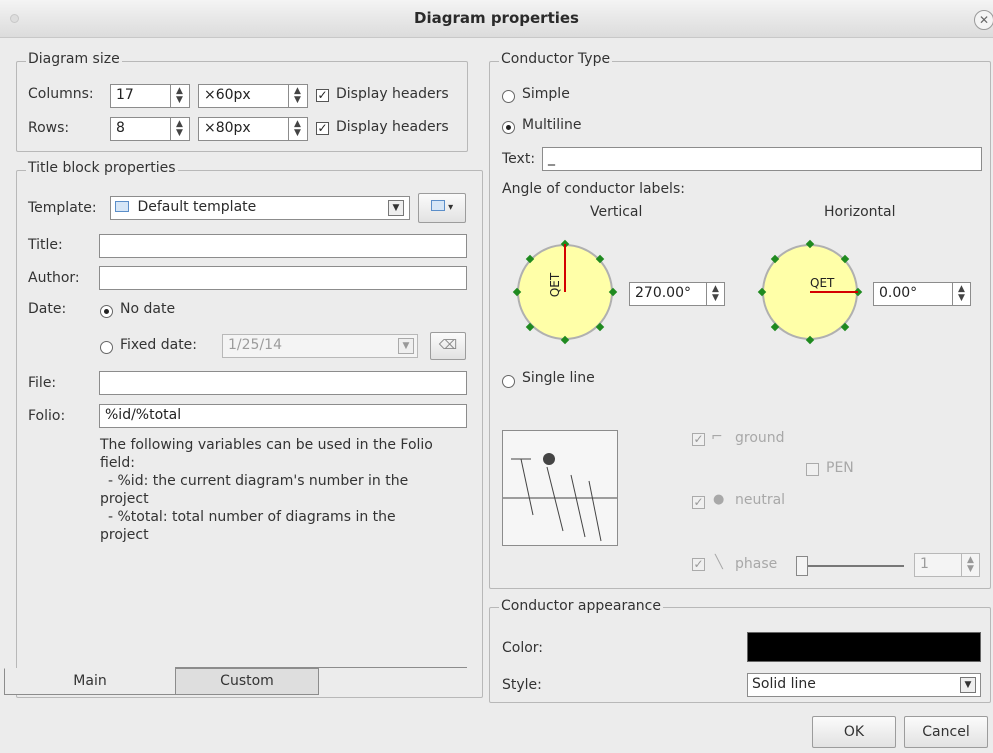 This screenshot has height=753, width=993. Describe the element at coordinates (148, 309) in the screenshot. I see `no-date-label: No date` at that location.